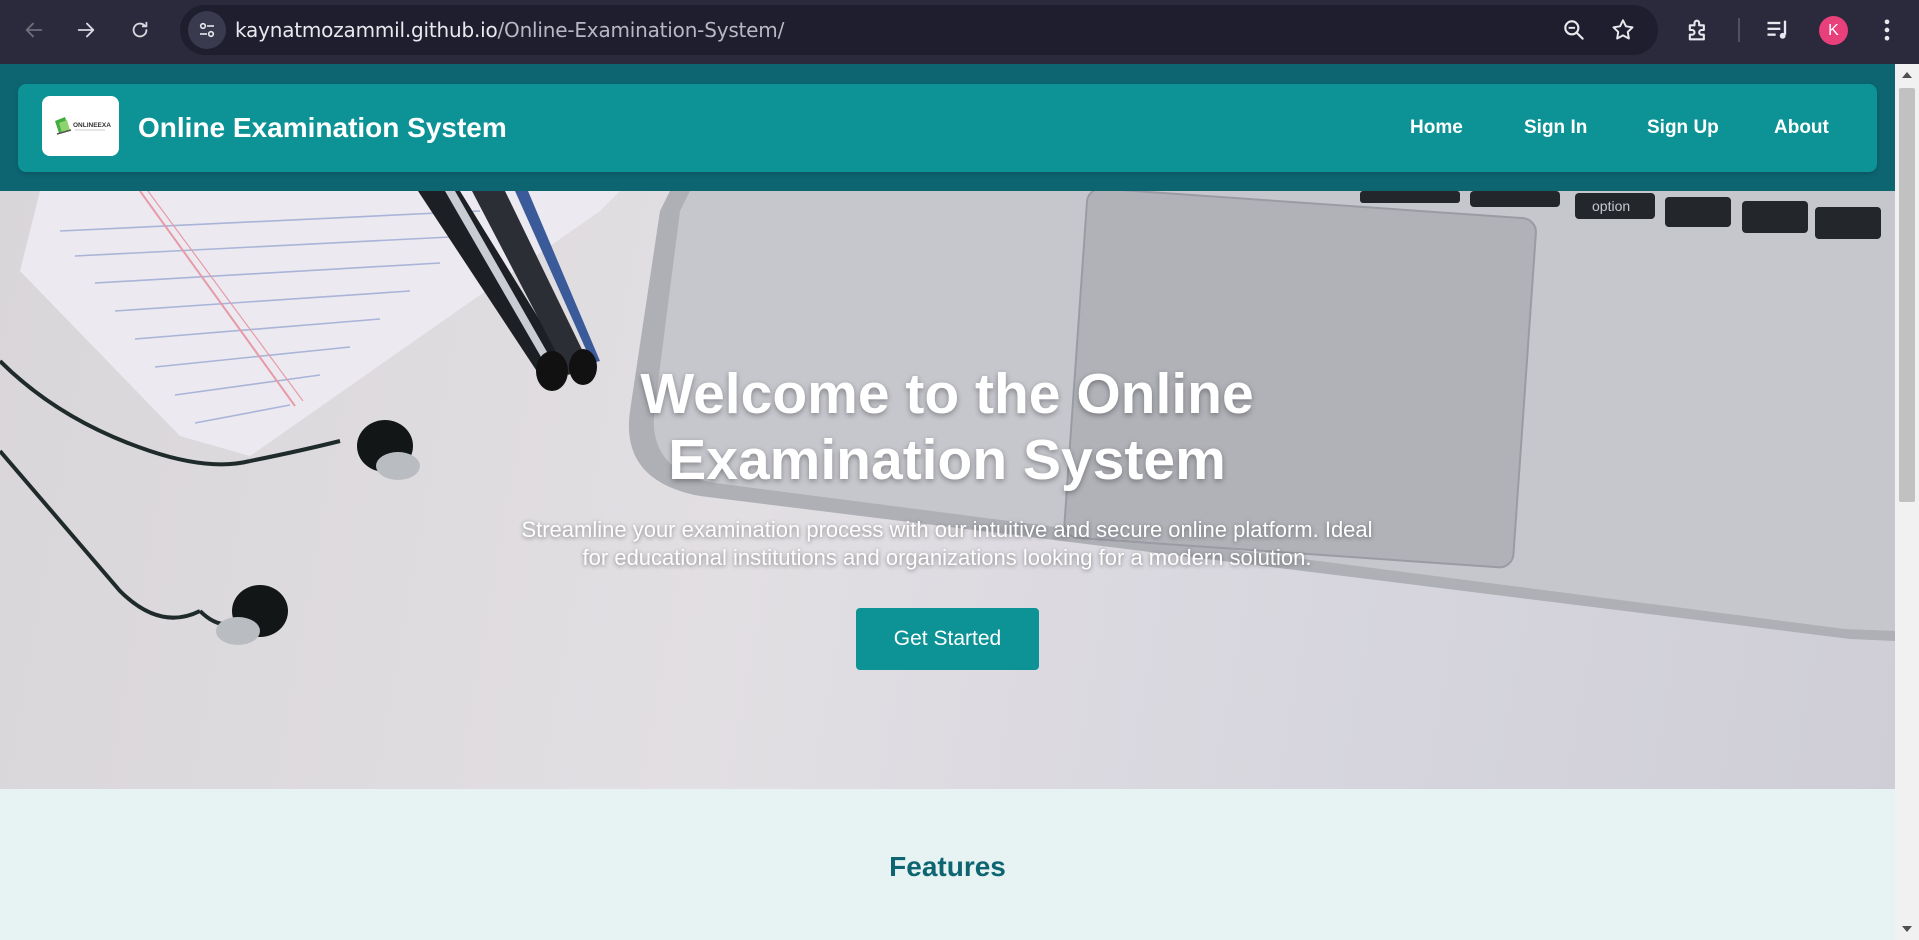 Image resolution: width=1919 pixels, height=940 pixels. What do you see at coordinates (947, 460) in the screenshot?
I see `hero-title-line-2: Examination System` at bounding box center [947, 460].